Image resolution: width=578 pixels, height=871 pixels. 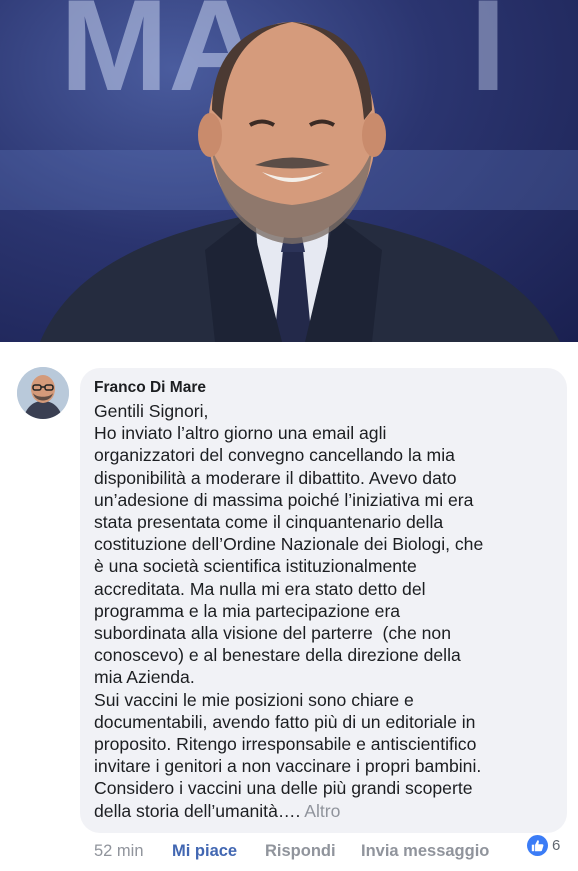 I want to click on comment-line: della storia dell’umanità…., so click(x=197, y=810).